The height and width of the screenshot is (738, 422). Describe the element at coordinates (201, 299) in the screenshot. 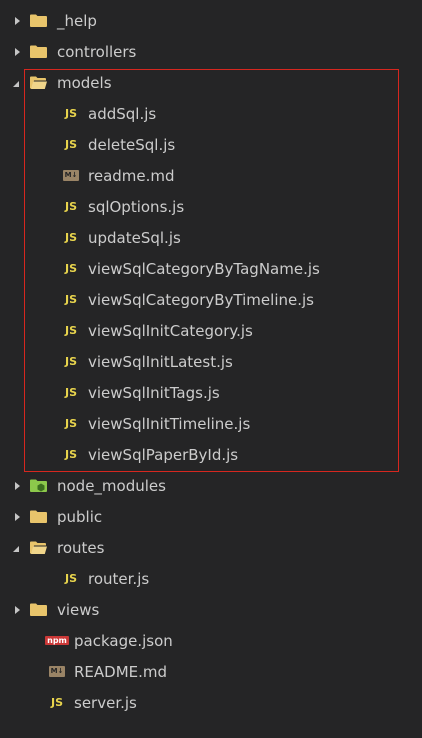

I see `file-label: viewSqlCategoryByTimeline.js` at that location.